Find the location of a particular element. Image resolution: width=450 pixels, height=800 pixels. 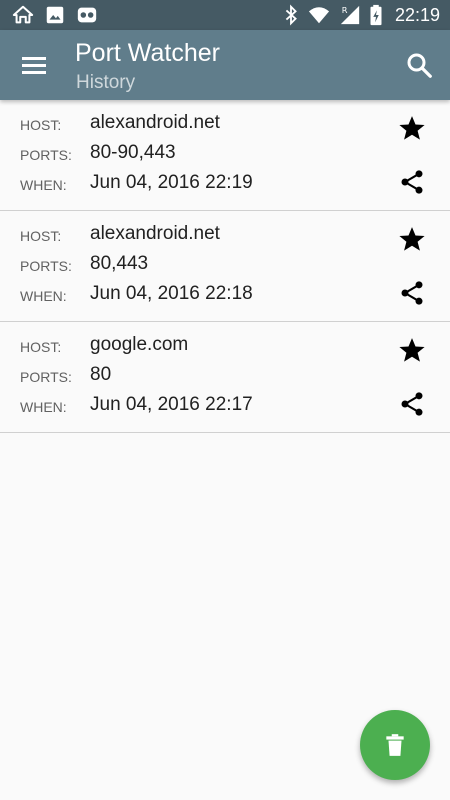

ports-value: 80,443 is located at coordinates (119, 263).